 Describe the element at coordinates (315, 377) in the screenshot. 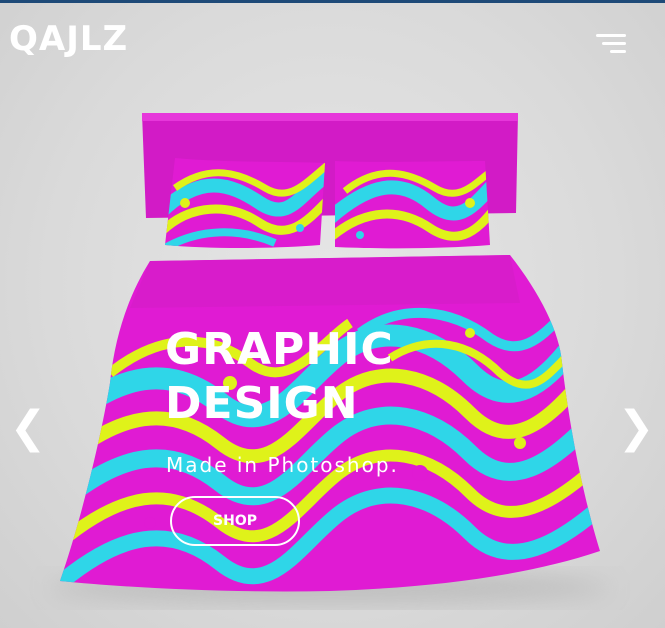

I see `slide-title: GRAPHIC DESIGN` at that location.